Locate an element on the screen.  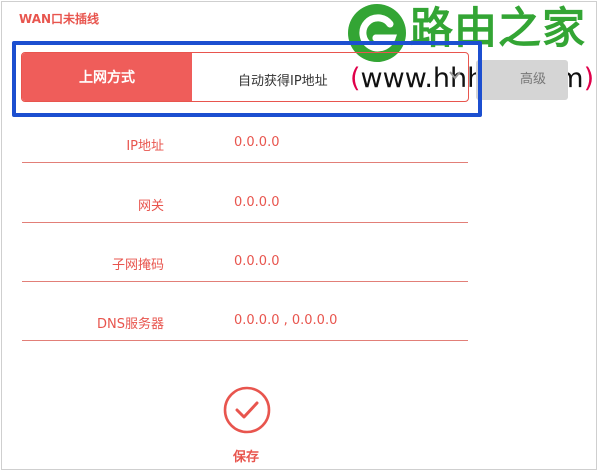
netmask-label: 子网掩码 is located at coordinates (137, 265).